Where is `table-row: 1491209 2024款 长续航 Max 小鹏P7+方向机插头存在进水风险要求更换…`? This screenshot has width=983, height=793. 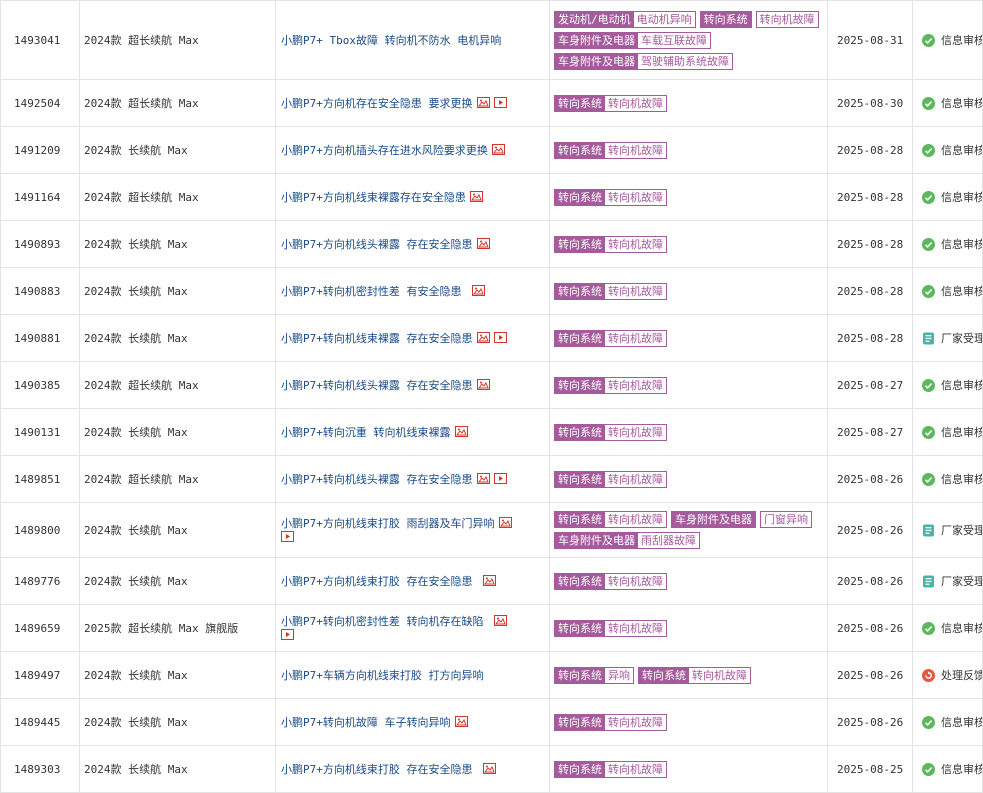 table-row: 1491209 2024款 长续航 Max 小鹏P7+方向机插头存在进水风险要求更换… is located at coordinates (491, 150).